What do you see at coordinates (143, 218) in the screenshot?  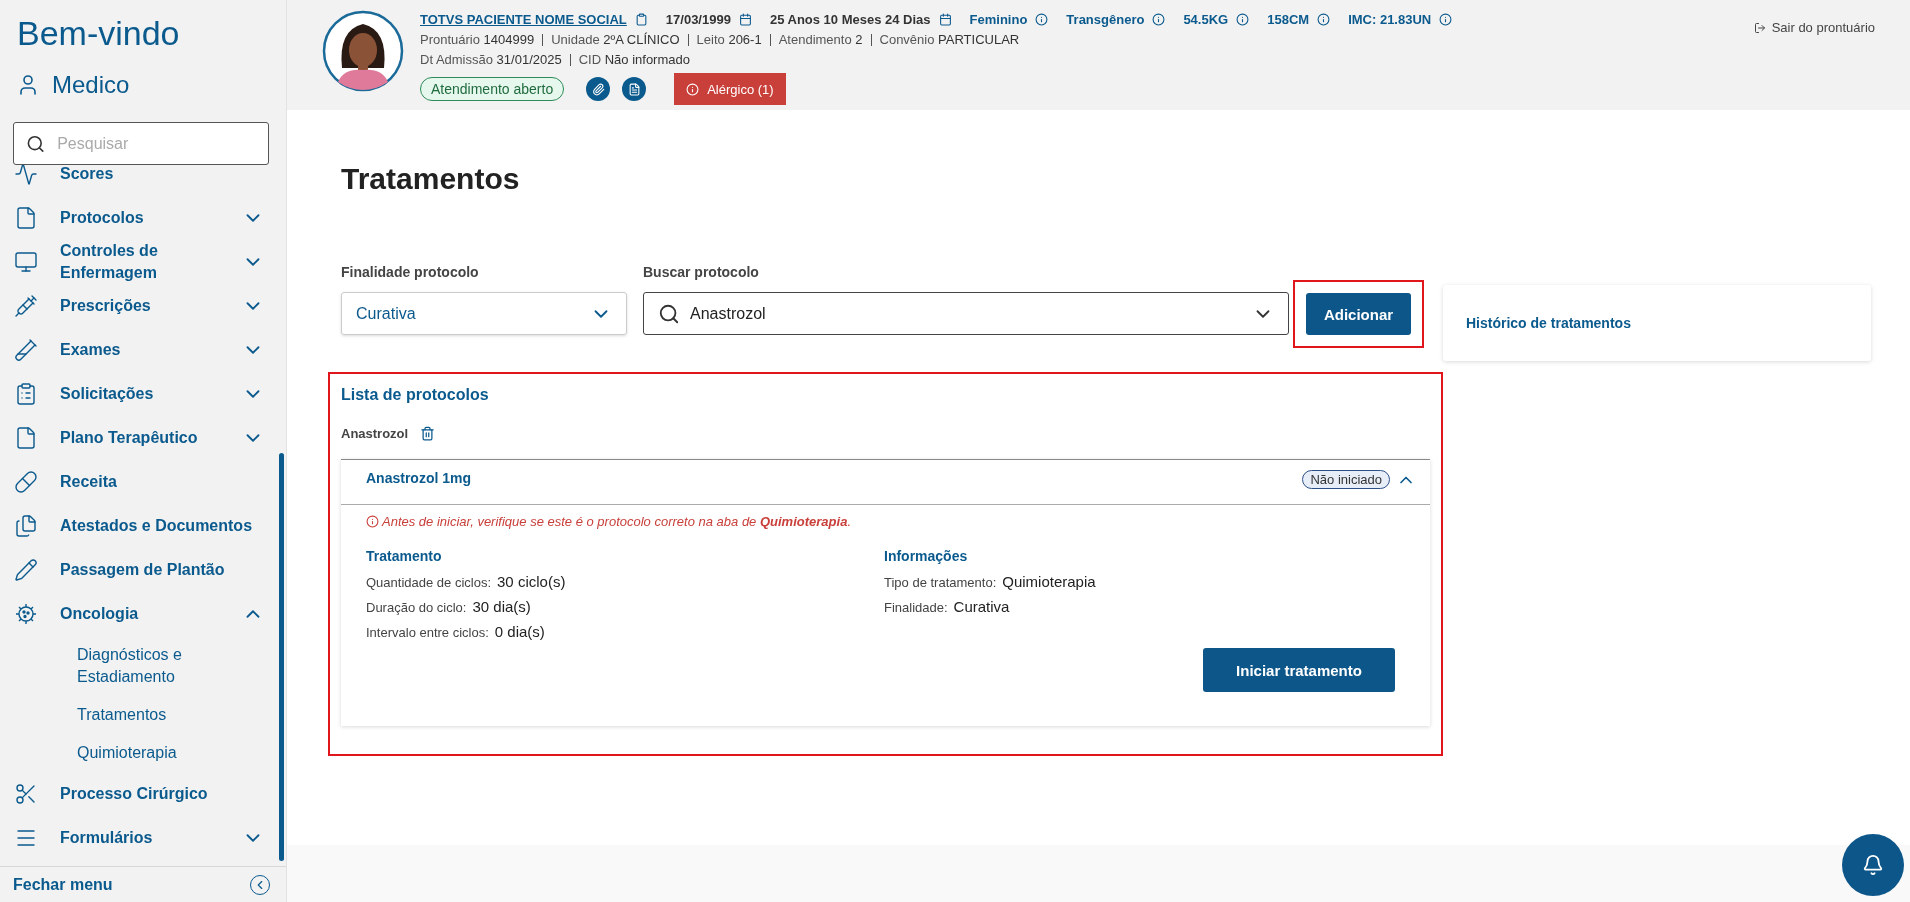 I see `menu-item: Protocolos` at bounding box center [143, 218].